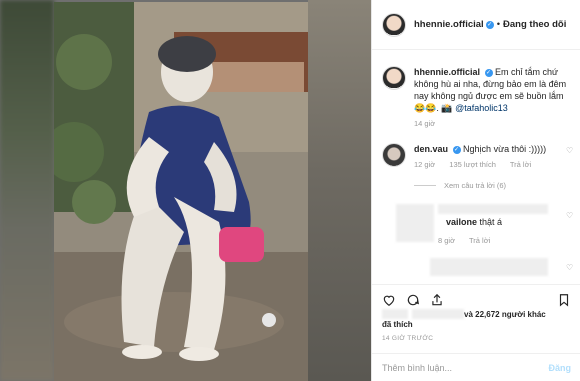  Describe the element at coordinates (397, 324) in the screenshot. I see `liked-label: đã thích` at that location.